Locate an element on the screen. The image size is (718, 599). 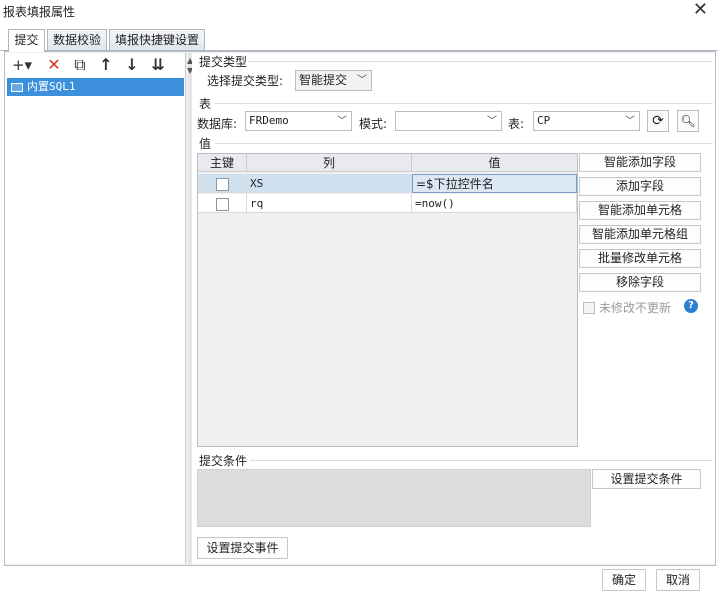
remove-field-button: 移除字段 is located at coordinates (640, 282).